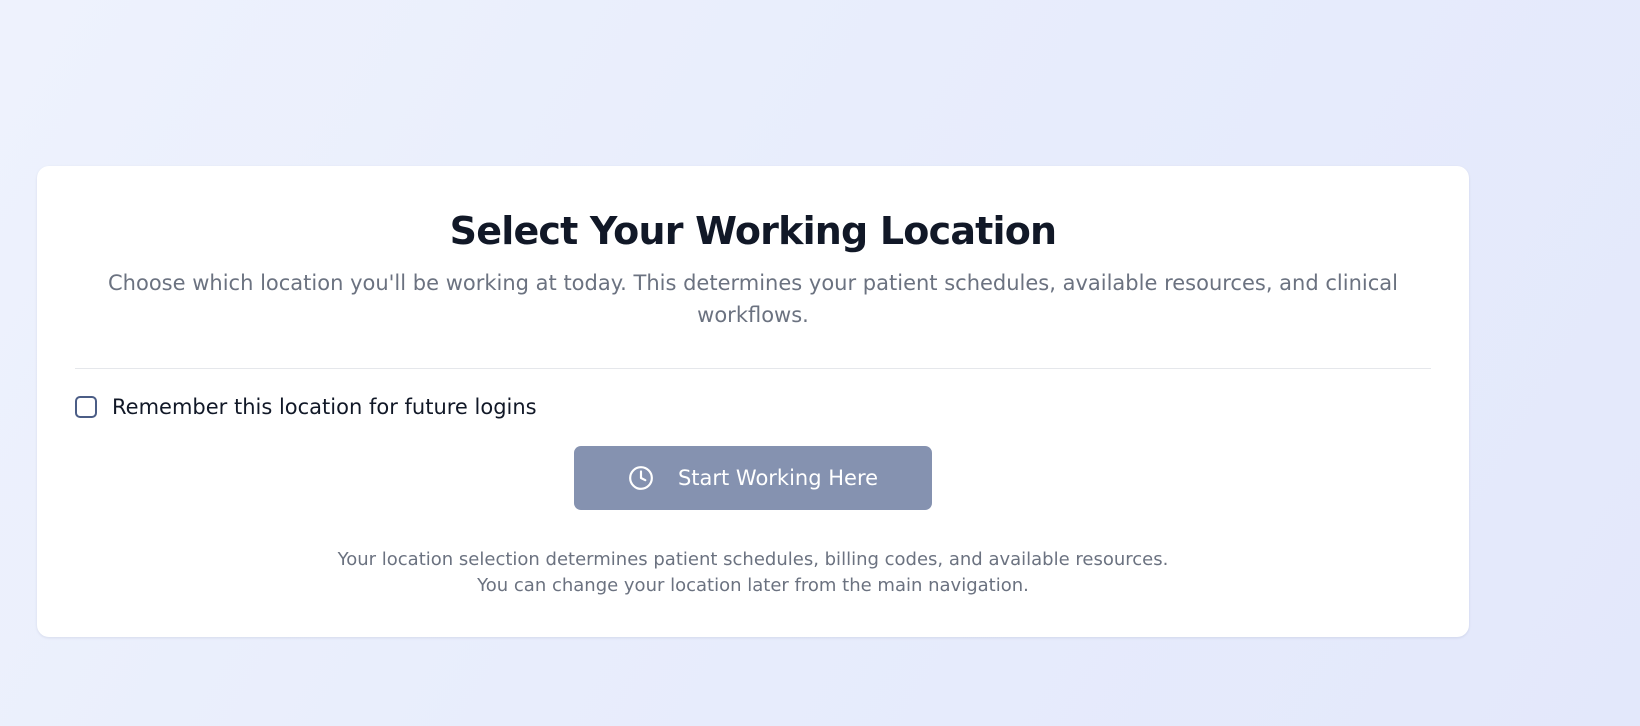 This screenshot has height=726, width=1640. I want to click on start-working-button-label: Start Working Here, so click(778, 478).